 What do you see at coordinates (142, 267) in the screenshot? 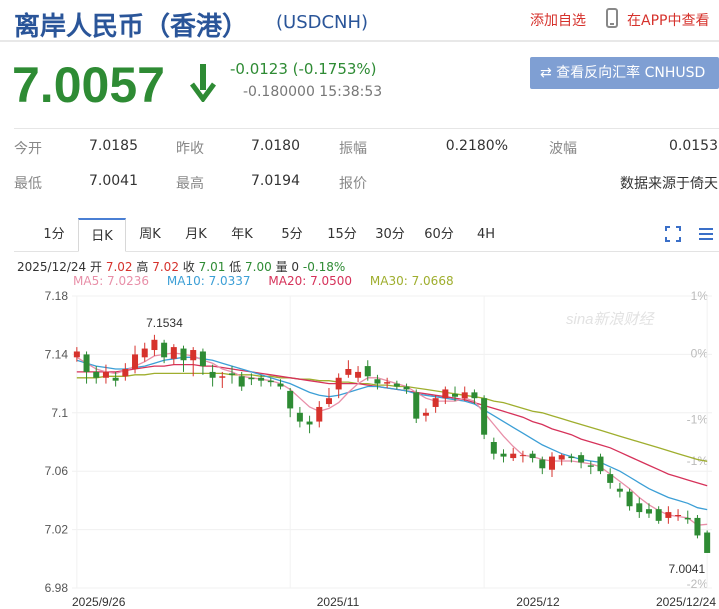
I see `ohlc-high-label: 高` at bounding box center [142, 267].